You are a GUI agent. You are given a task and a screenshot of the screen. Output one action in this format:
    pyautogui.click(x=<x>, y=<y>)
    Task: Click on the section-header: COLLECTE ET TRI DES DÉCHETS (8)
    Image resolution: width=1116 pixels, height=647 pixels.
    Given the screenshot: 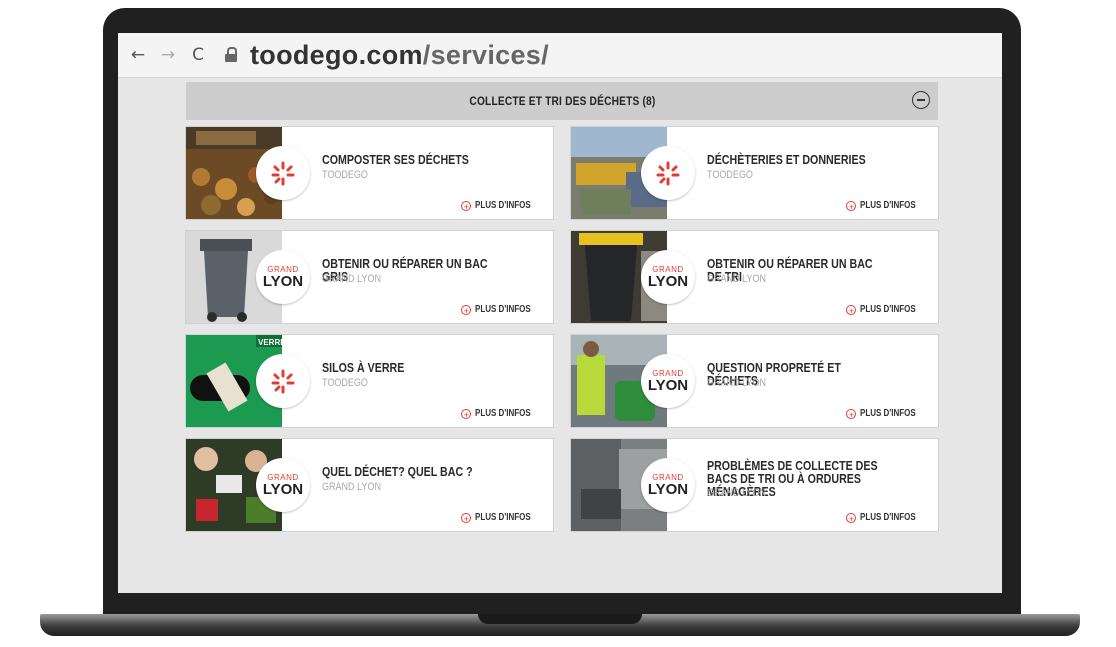 What is the action you would take?
    pyautogui.click(x=562, y=101)
    